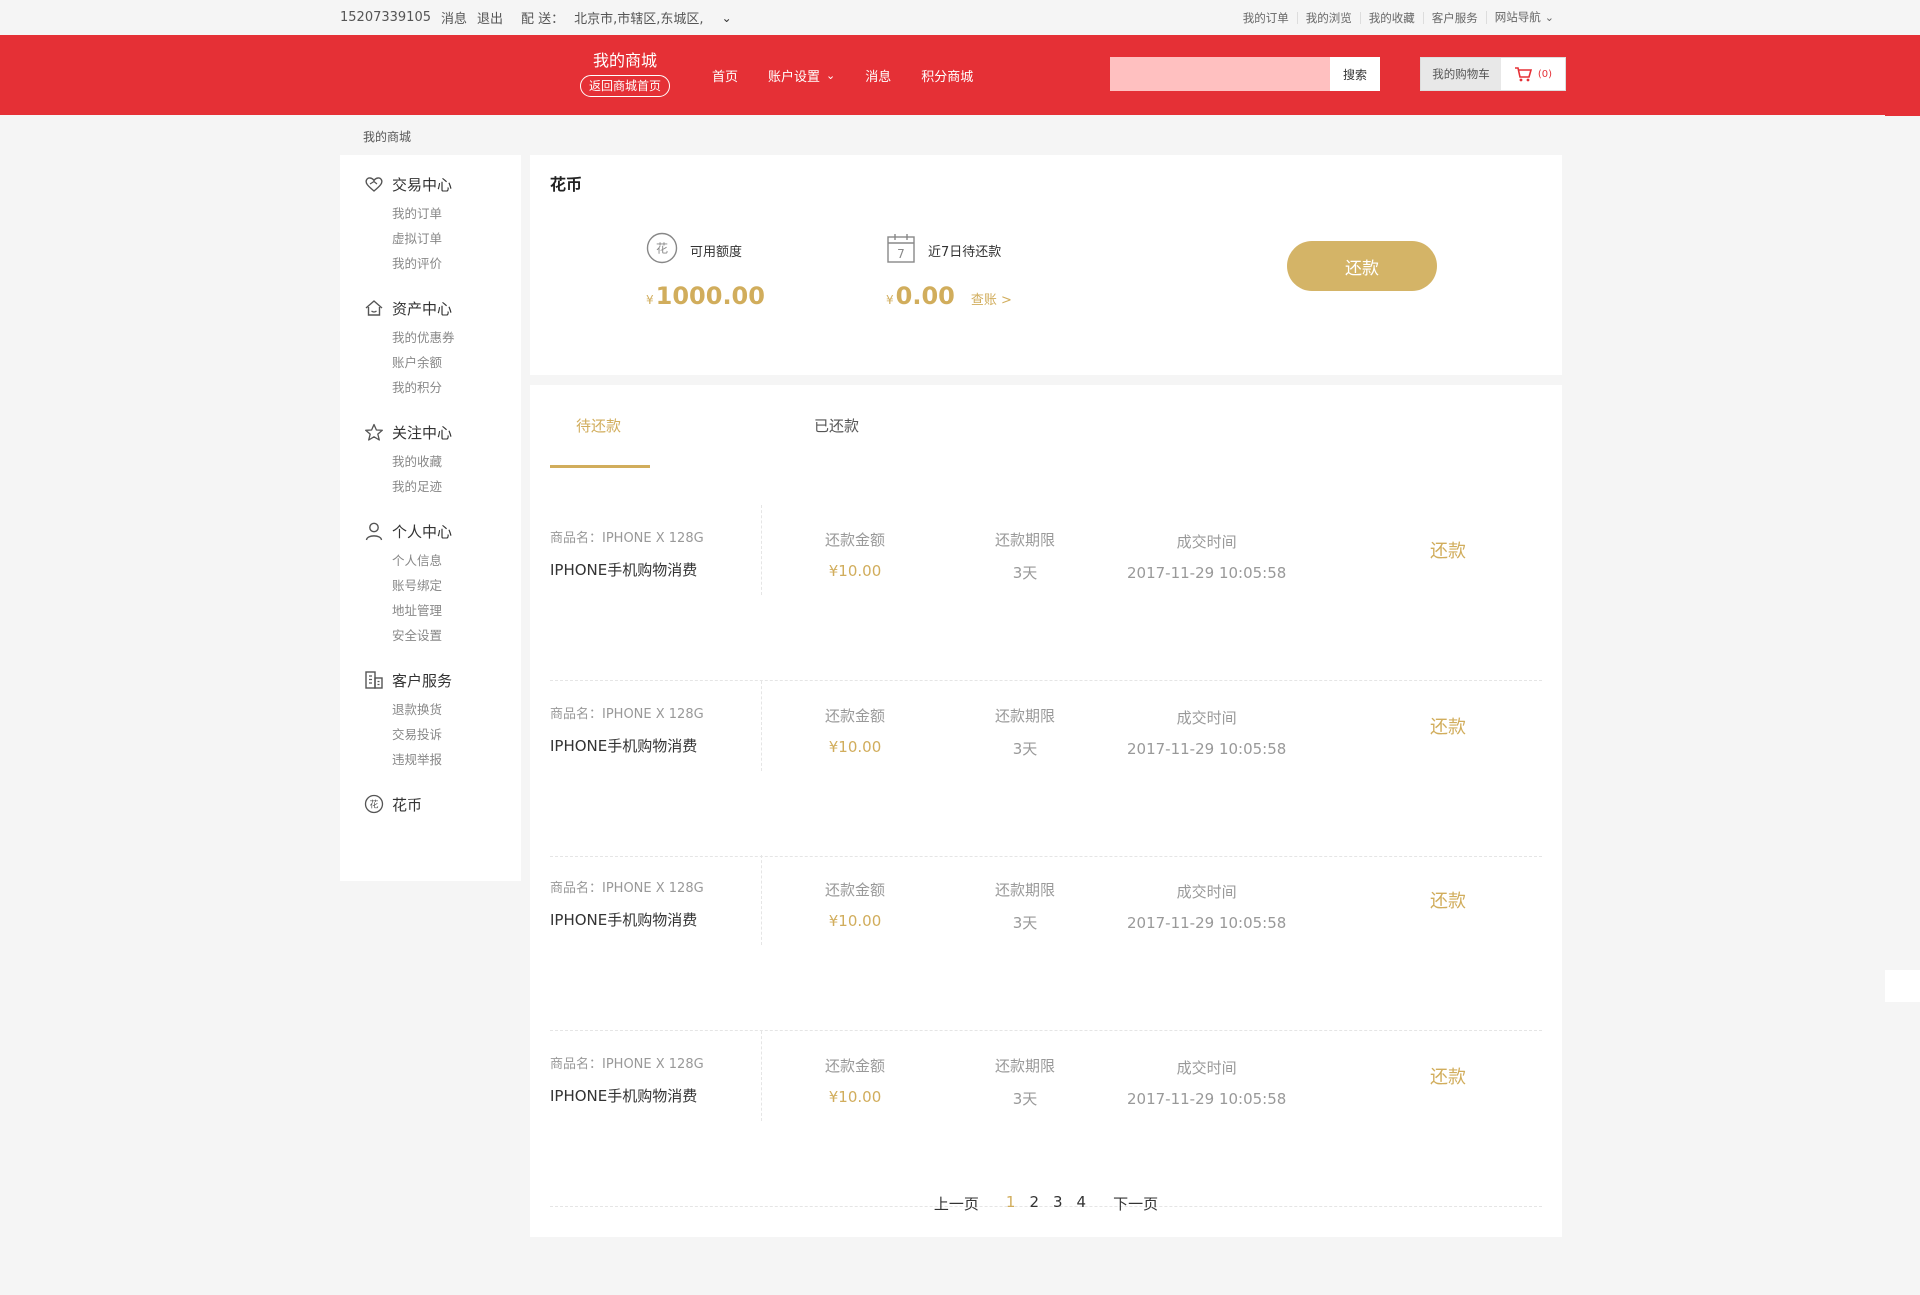 Image resolution: width=1920 pixels, height=1295 pixels. Describe the element at coordinates (1391, 17) in the screenshot. I see `top-link-favorites: 我的收藏` at that location.